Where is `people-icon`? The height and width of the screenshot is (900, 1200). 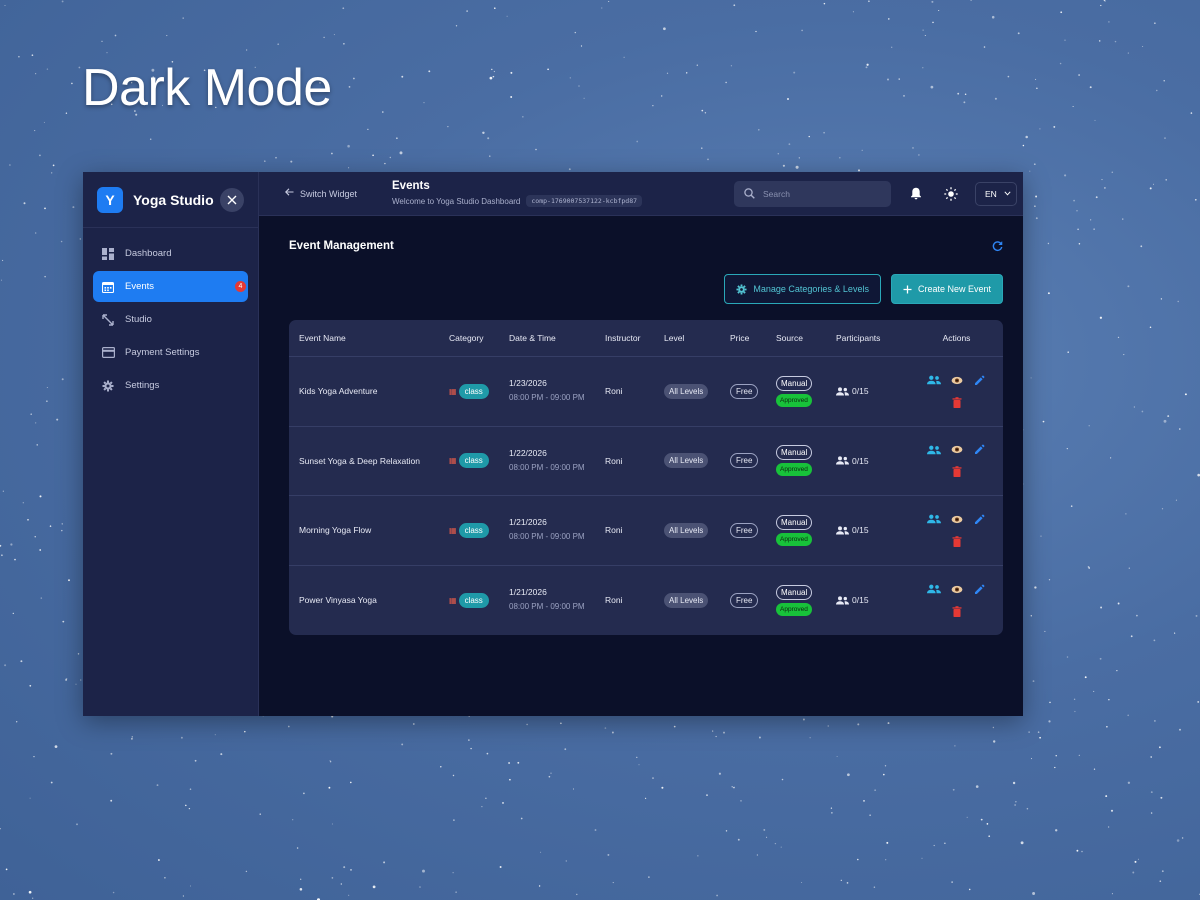
people-icon is located at coordinates (842, 530).